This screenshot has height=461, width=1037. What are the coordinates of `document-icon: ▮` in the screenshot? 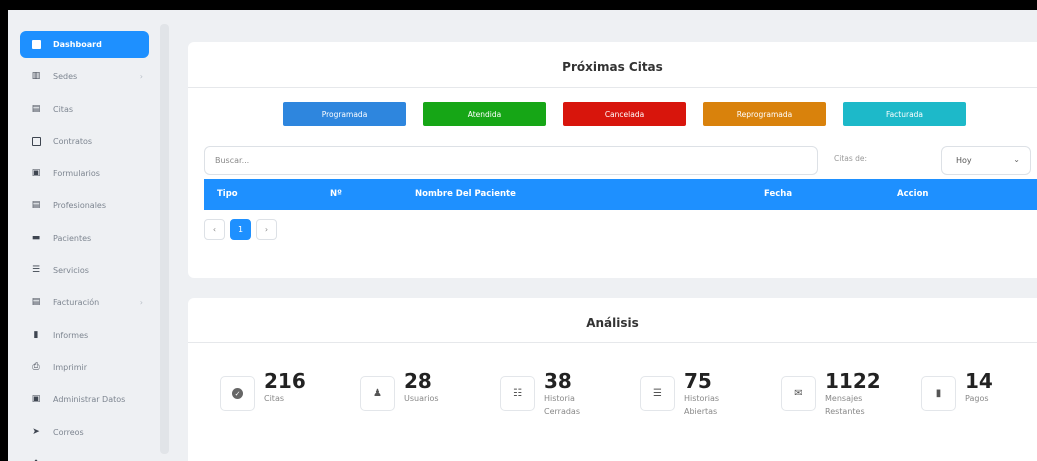 It's located at (938, 393).